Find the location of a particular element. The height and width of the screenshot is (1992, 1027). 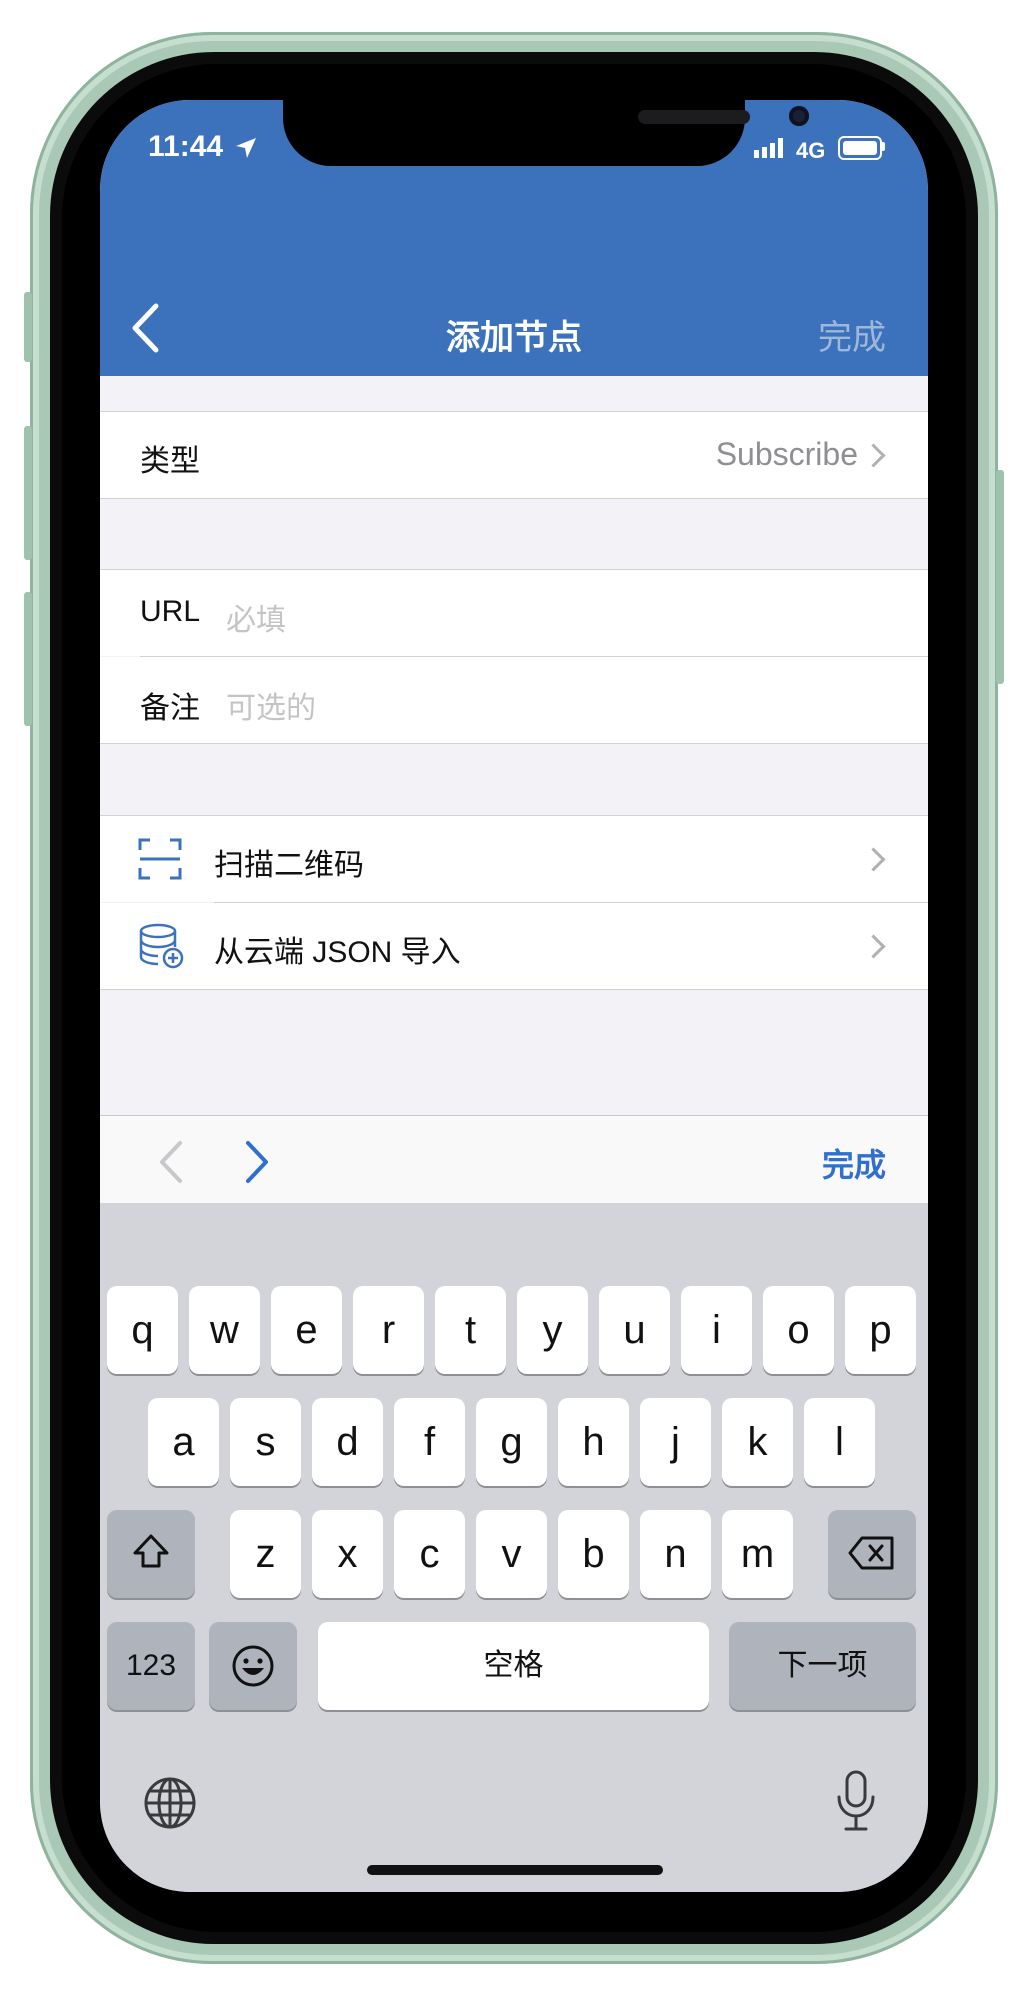

key-v: v is located at coordinates (511, 1554).